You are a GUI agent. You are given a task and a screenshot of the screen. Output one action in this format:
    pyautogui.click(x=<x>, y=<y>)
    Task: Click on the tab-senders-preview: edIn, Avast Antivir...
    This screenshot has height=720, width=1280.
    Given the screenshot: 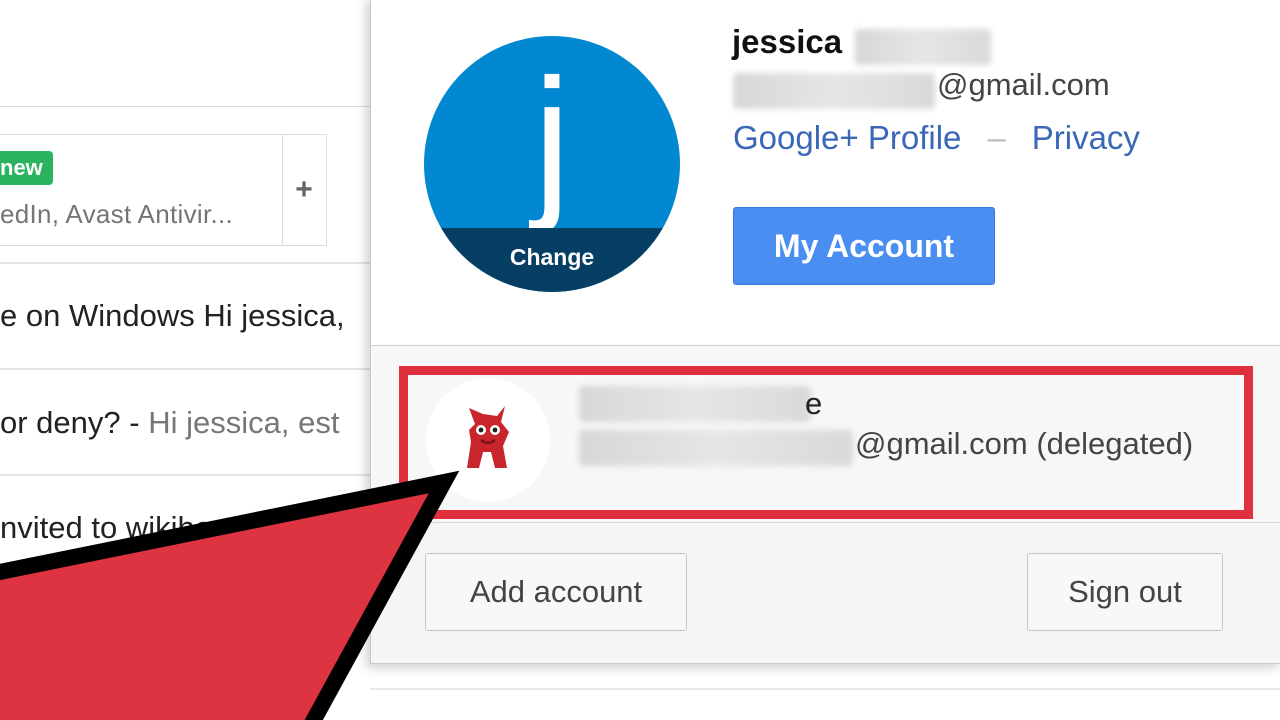 What is the action you would take?
    pyautogui.click(x=117, y=214)
    